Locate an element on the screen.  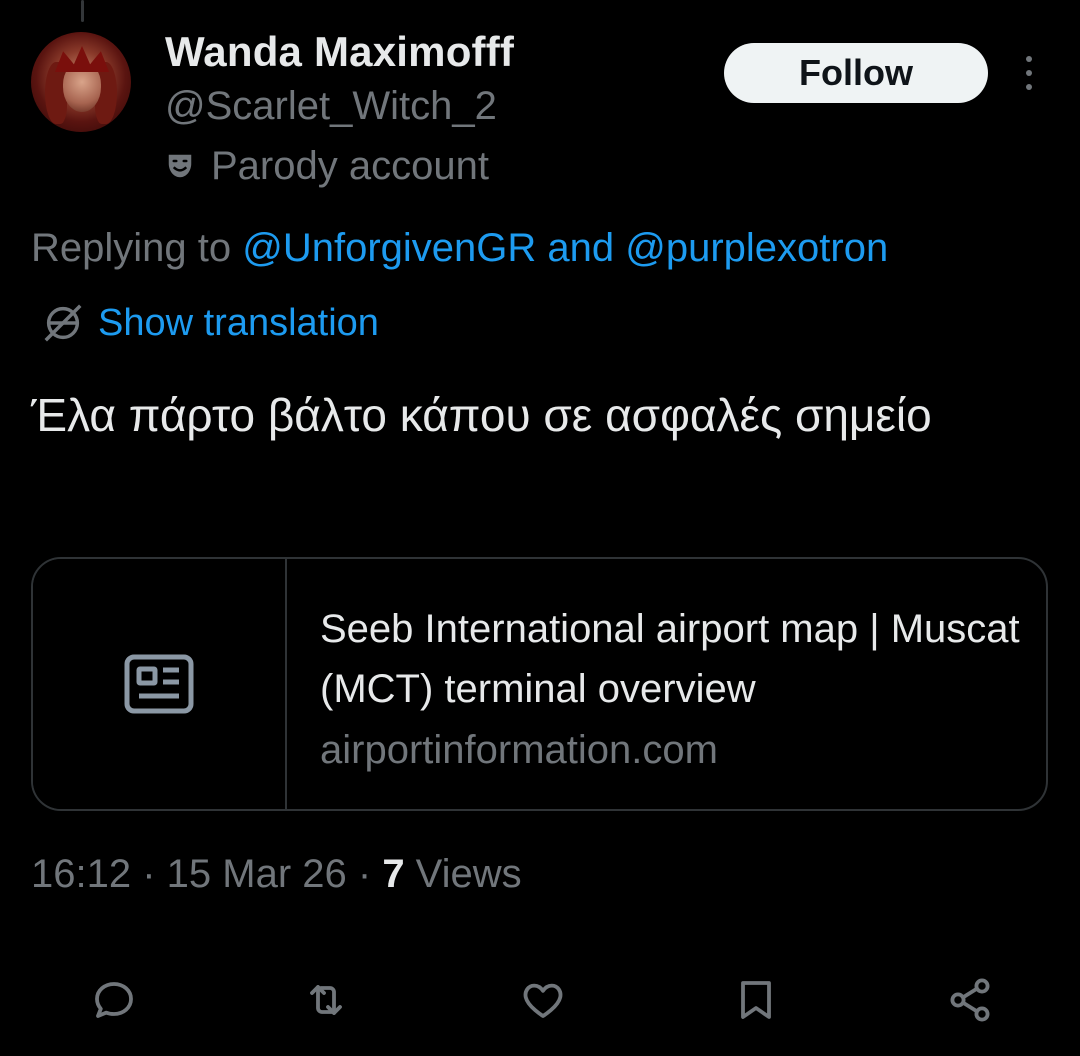
tweet-text: Έλα πάρτο βάλτο κάπου σε ασφαλές σημείο is located at coordinates (481, 415).